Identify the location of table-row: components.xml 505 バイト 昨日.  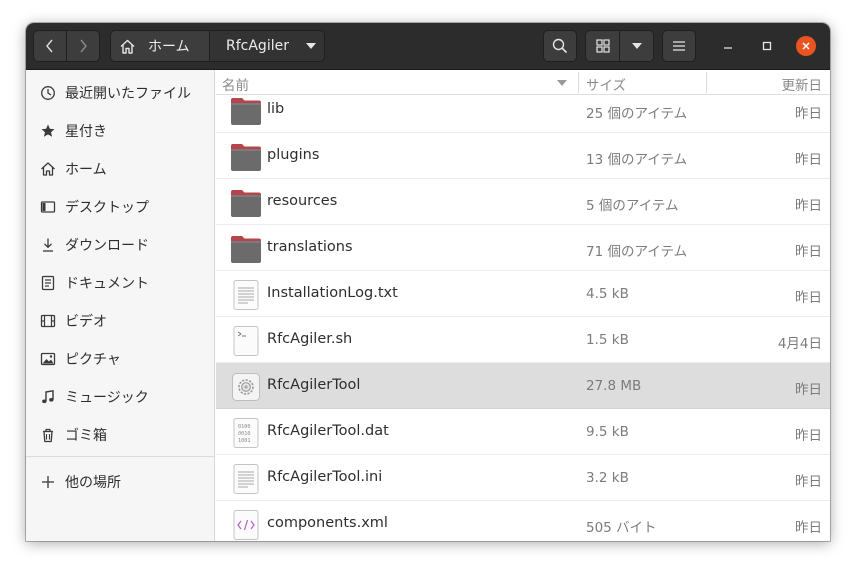
(523, 521).